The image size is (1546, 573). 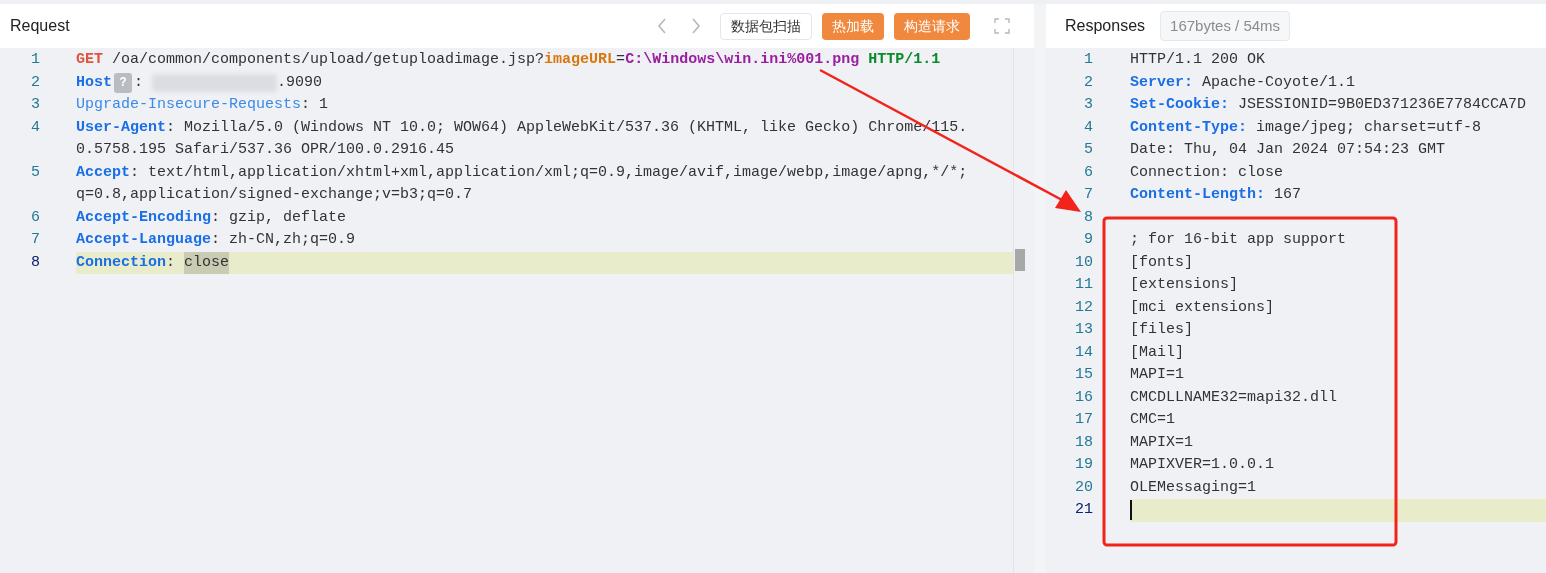 I want to click on code-text: /oa/common/components/upload/getuploadimage.jsp?, so click(x=328, y=60).